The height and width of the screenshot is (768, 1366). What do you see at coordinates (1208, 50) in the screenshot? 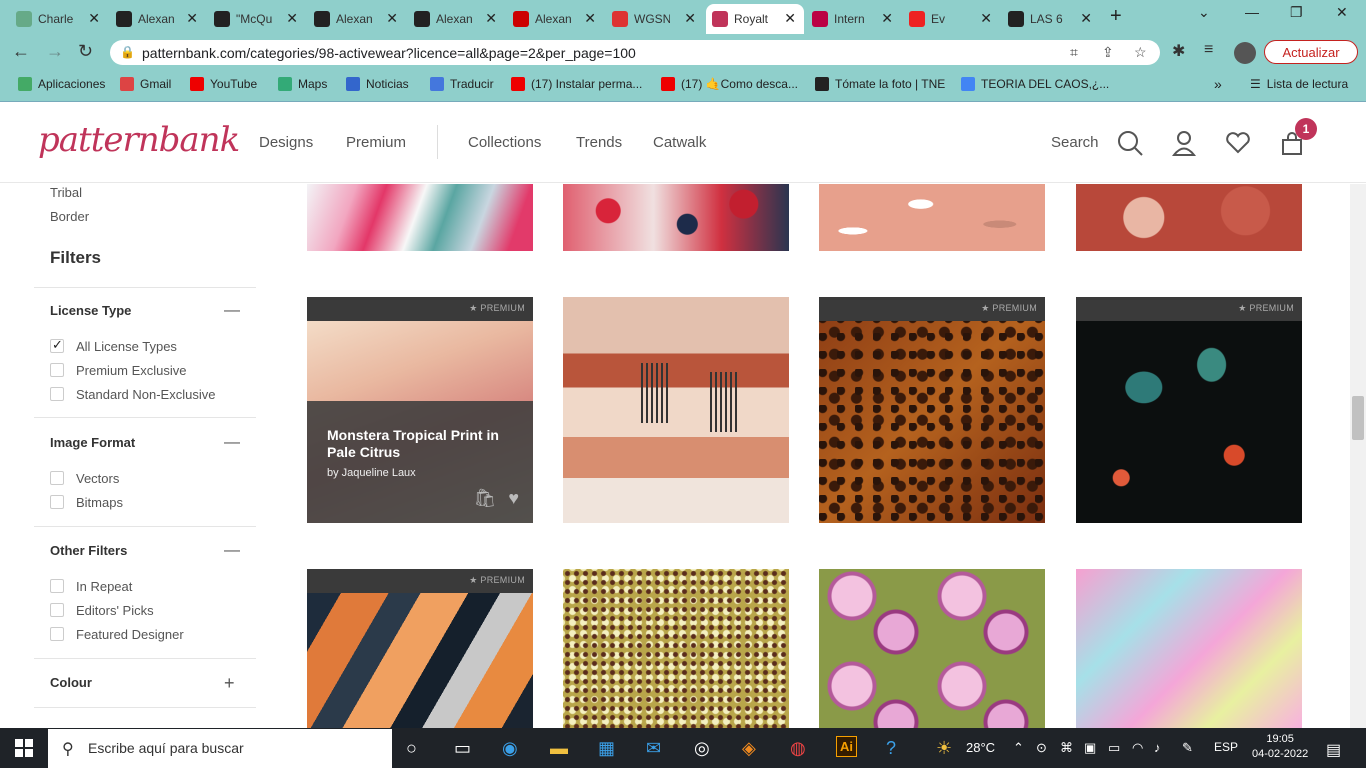
I see `media-control-icon: ≡` at bounding box center [1208, 50].